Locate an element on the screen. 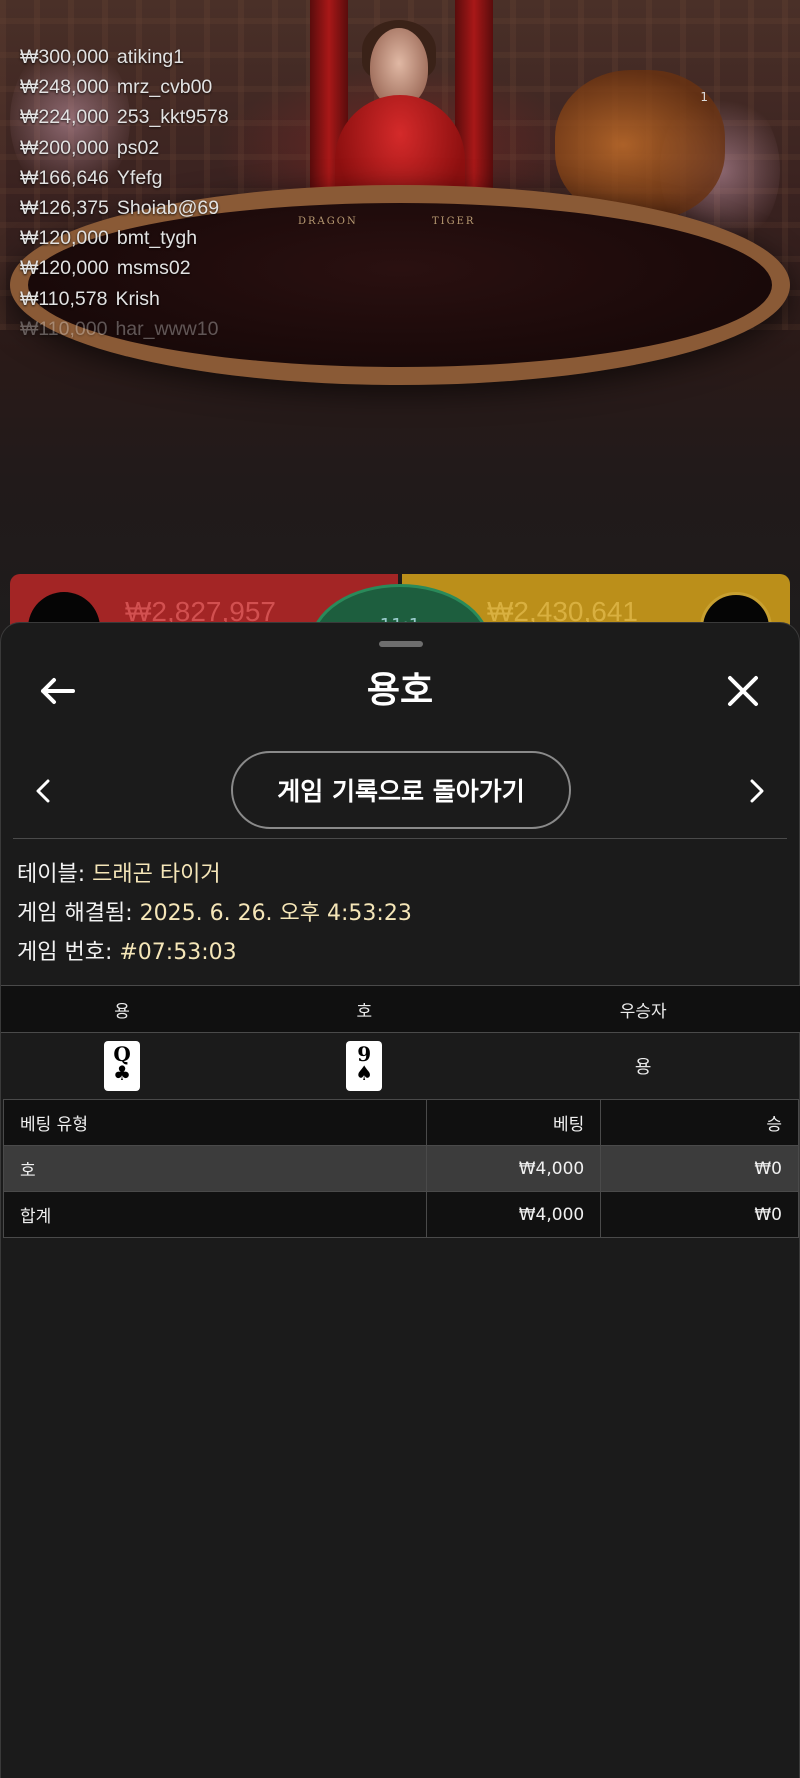  next-game-button is located at coordinates (757, 791).